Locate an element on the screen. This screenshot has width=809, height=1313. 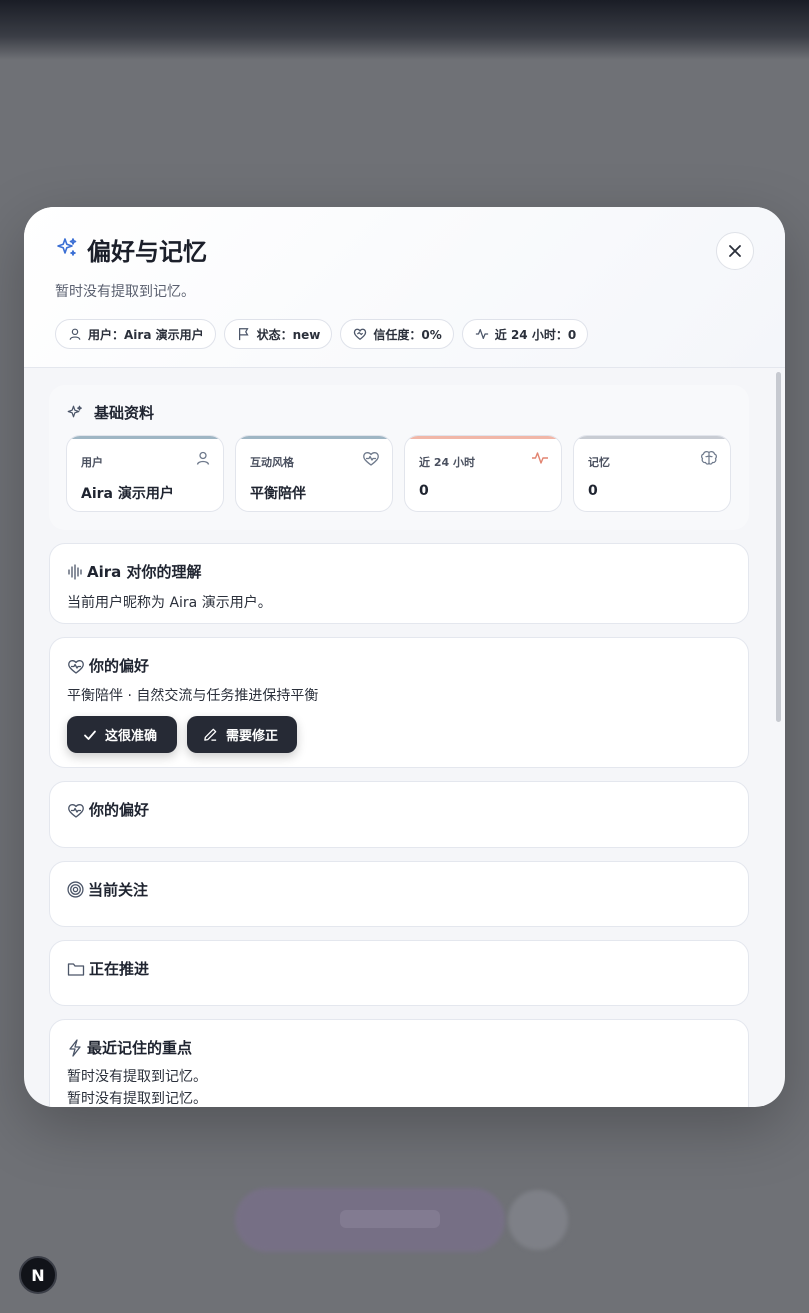
dev-badge: N is located at coordinates (38, 1275).